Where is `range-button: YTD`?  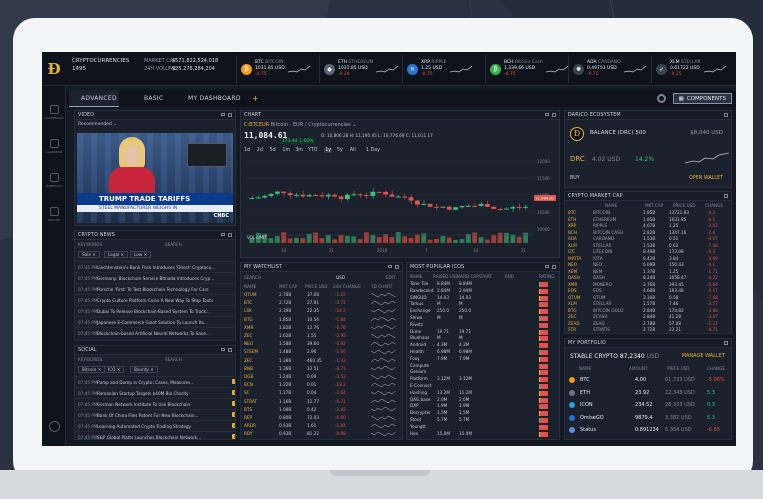 range-button: YTD is located at coordinates (313, 150).